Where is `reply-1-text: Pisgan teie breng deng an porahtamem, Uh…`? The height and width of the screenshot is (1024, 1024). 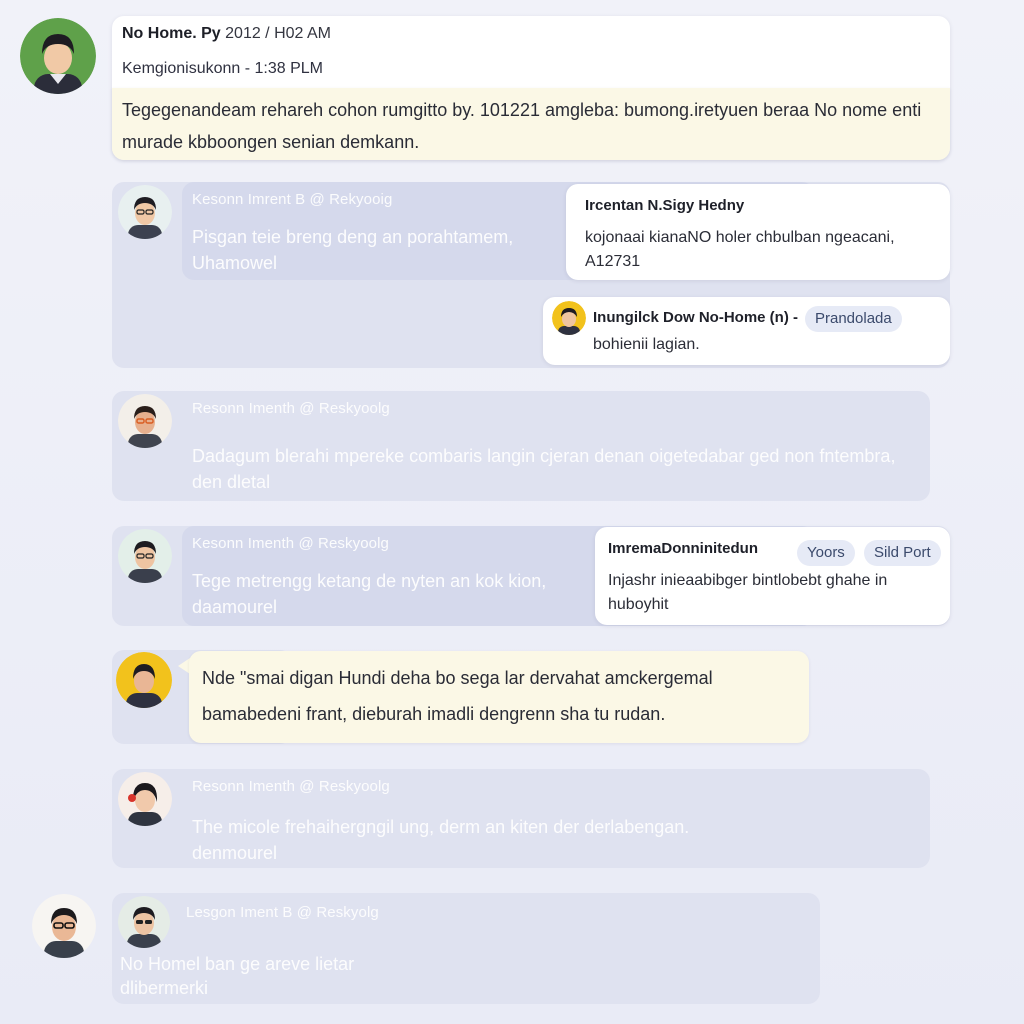 reply-1-text: Pisgan teie breng deng an porahtamem, Uh… is located at coordinates (353, 250).